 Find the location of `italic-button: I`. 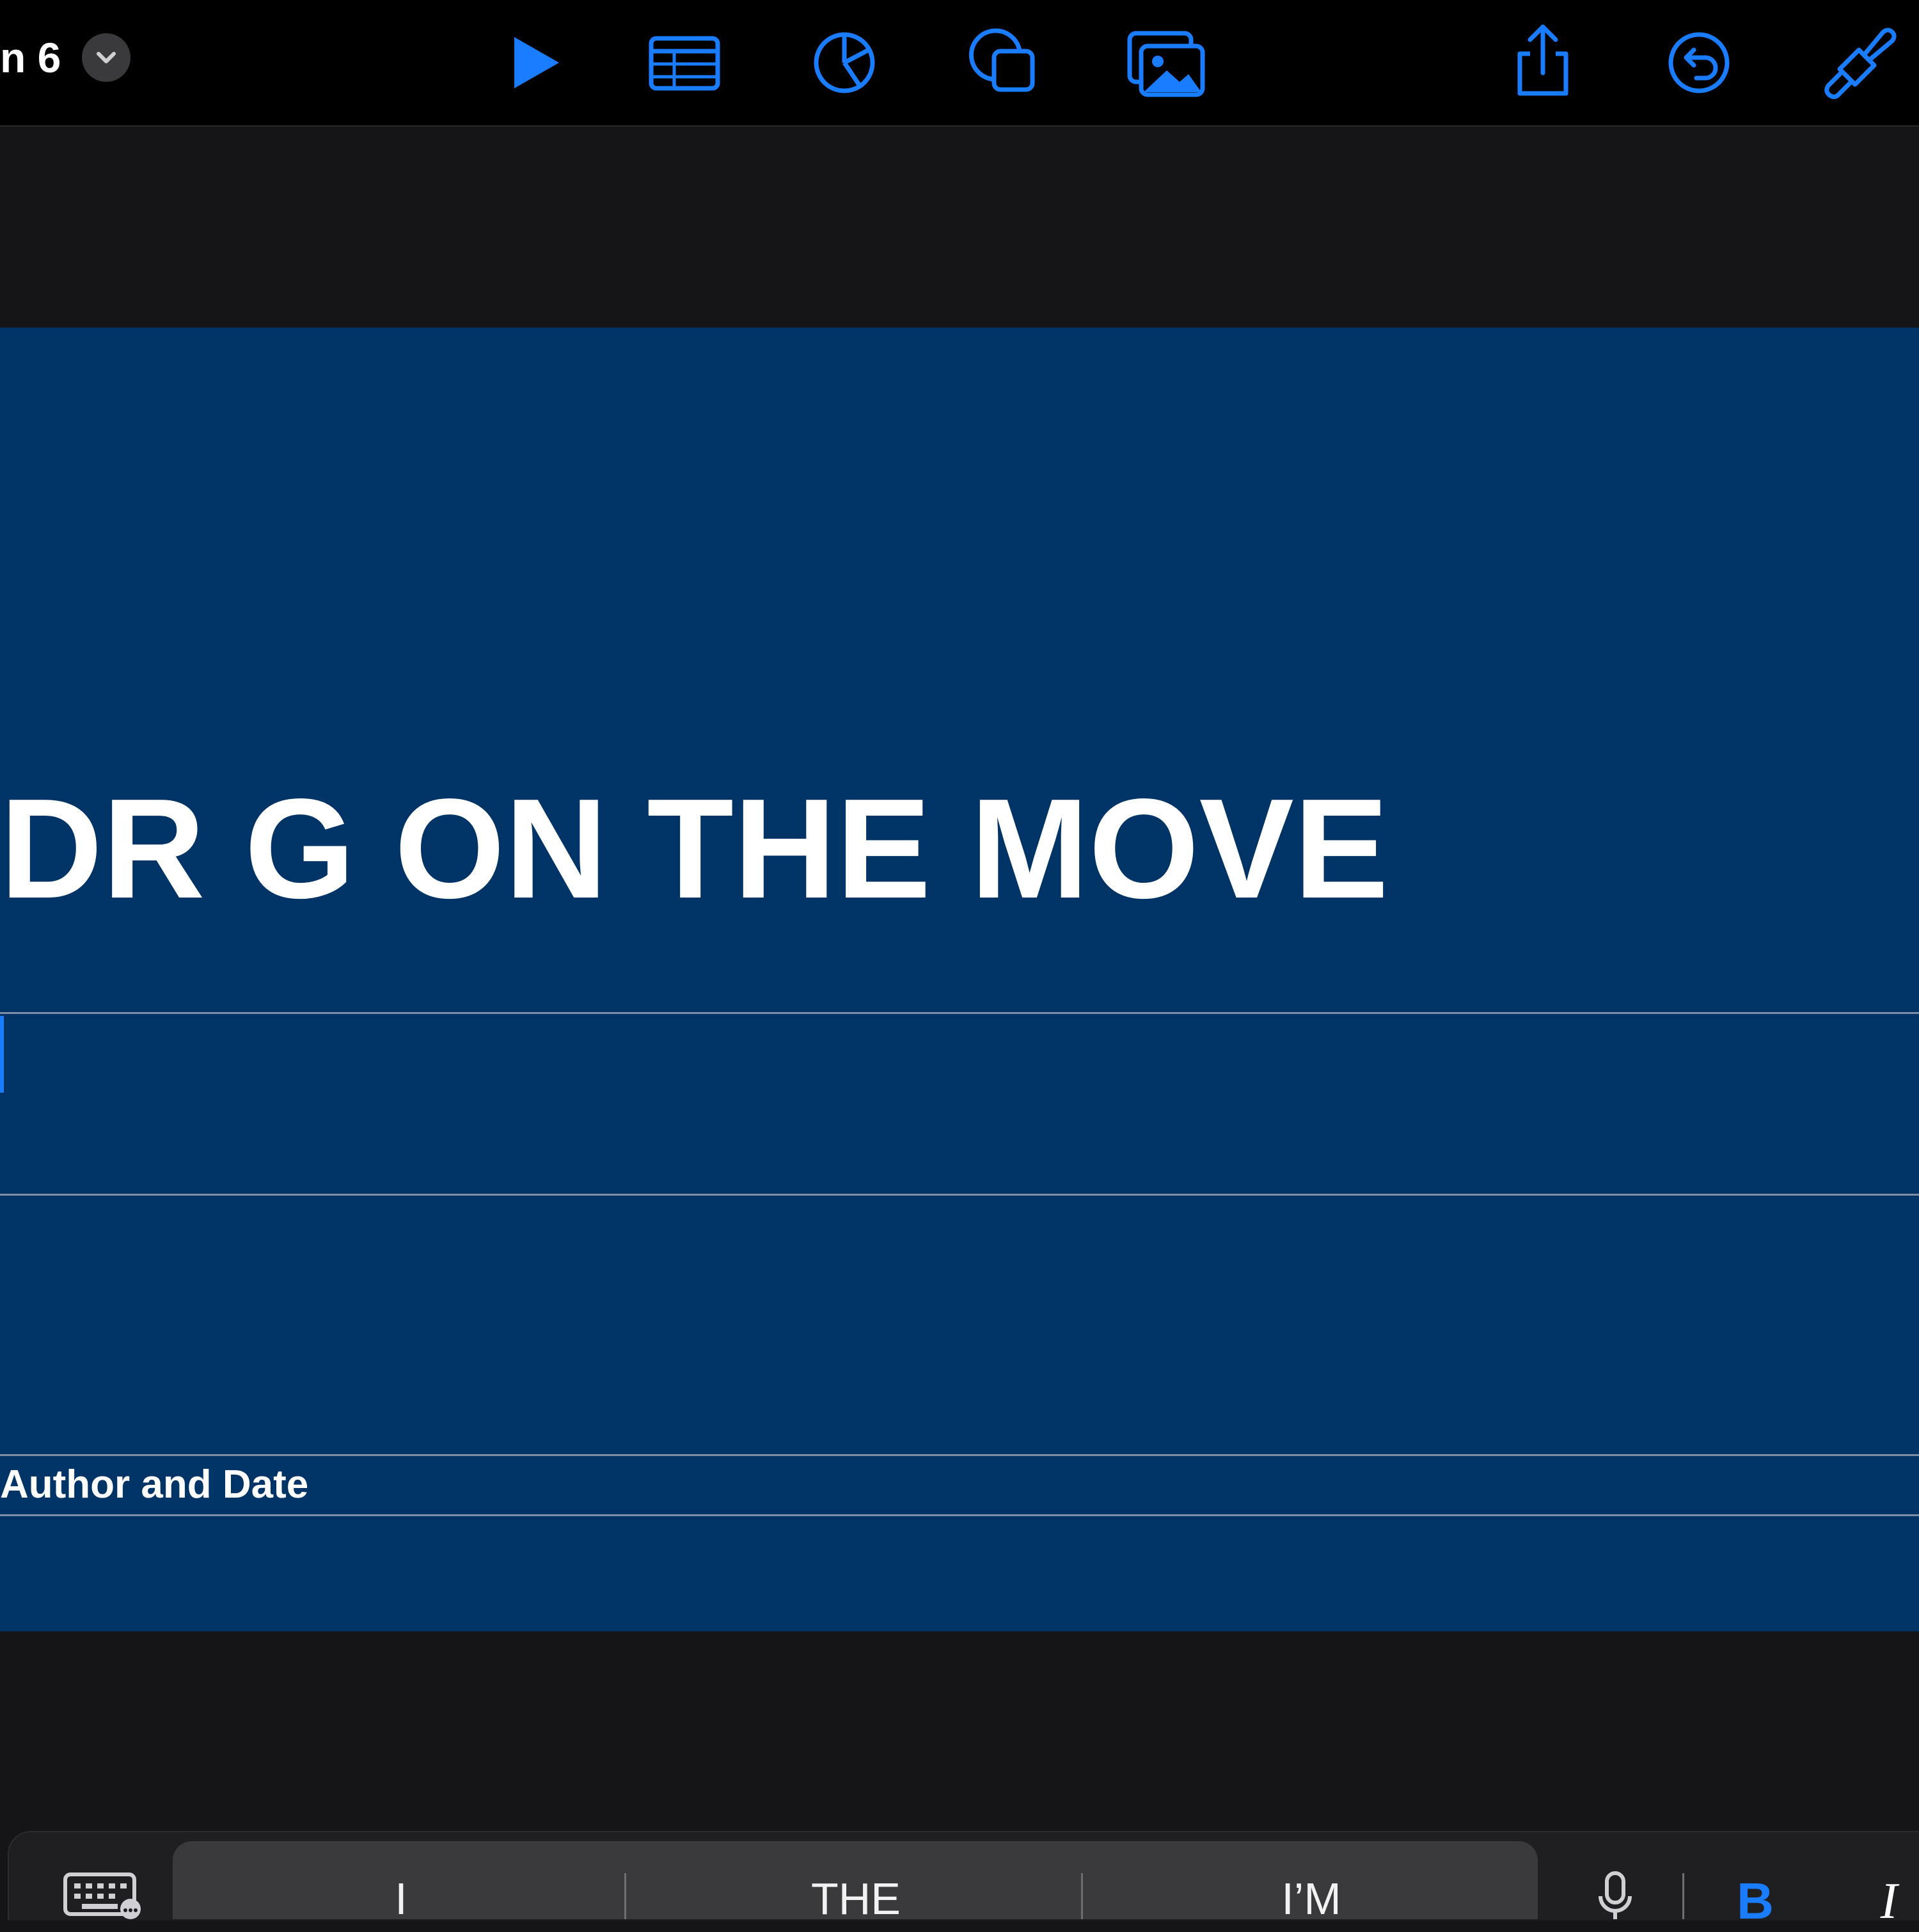

italic-button: I is located at coordinates (1889, 1900).